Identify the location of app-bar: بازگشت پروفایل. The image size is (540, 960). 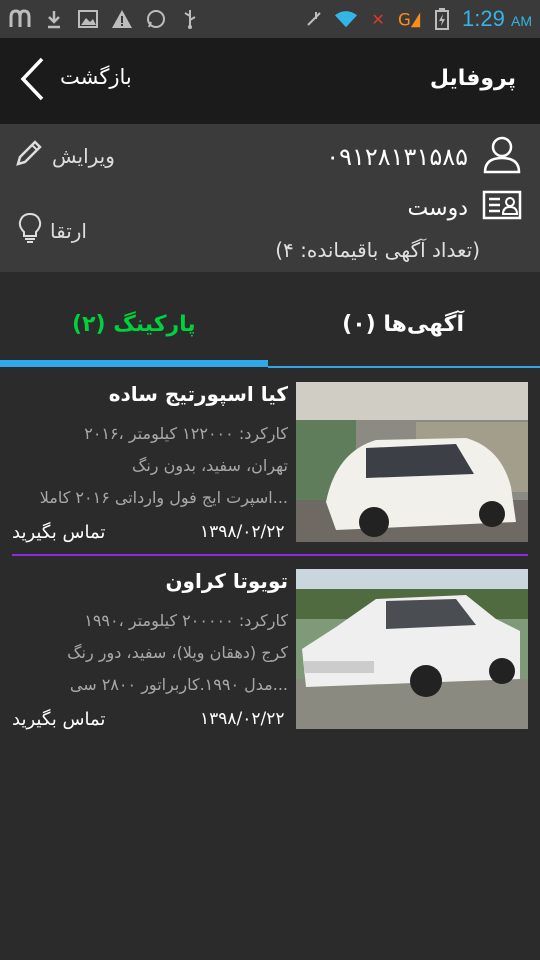
(270, 81).